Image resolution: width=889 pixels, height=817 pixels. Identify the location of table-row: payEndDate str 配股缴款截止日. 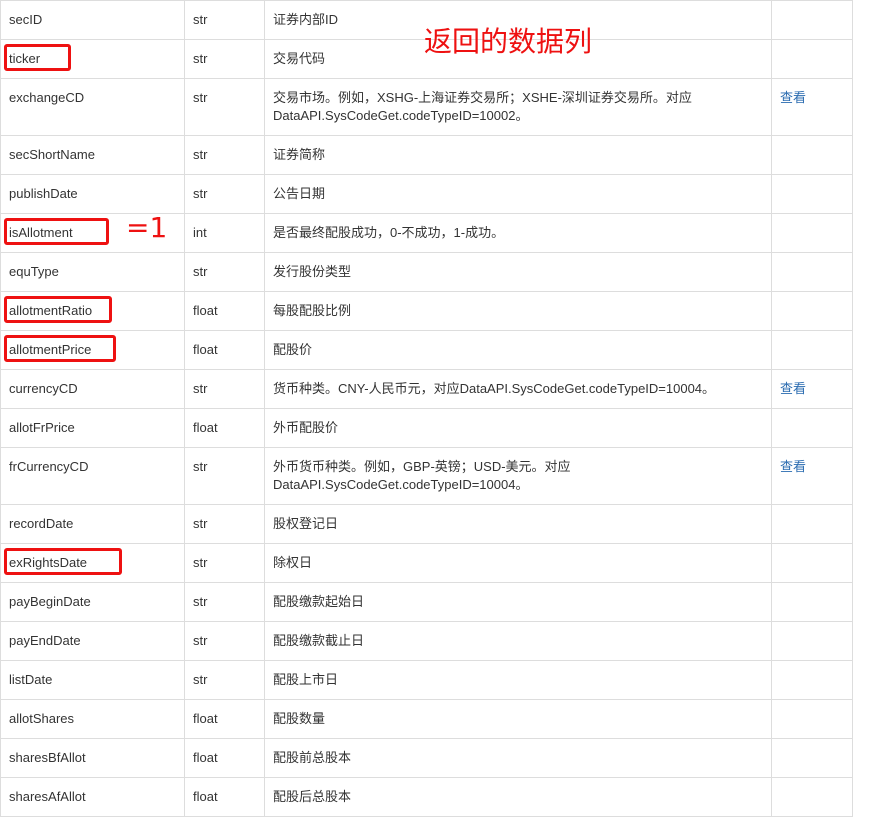
(426, 641).